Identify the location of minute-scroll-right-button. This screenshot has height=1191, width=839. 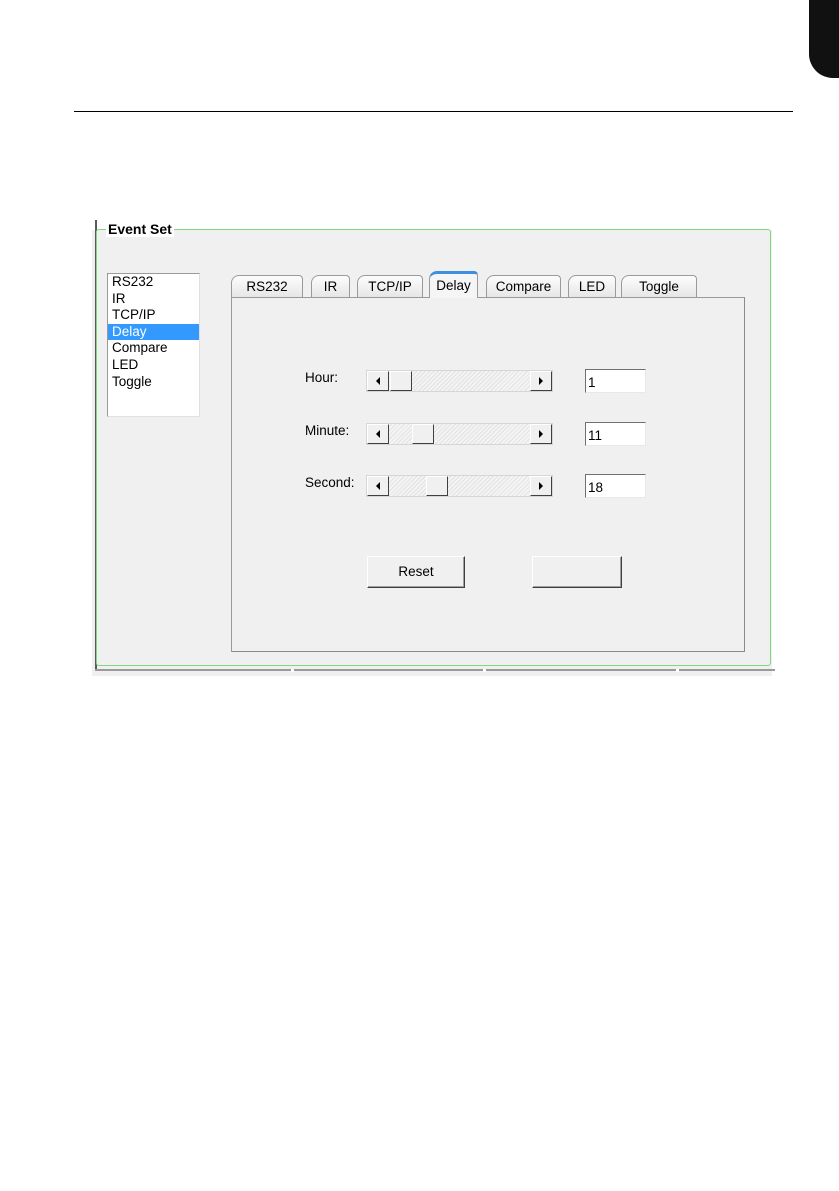
(541, 434).